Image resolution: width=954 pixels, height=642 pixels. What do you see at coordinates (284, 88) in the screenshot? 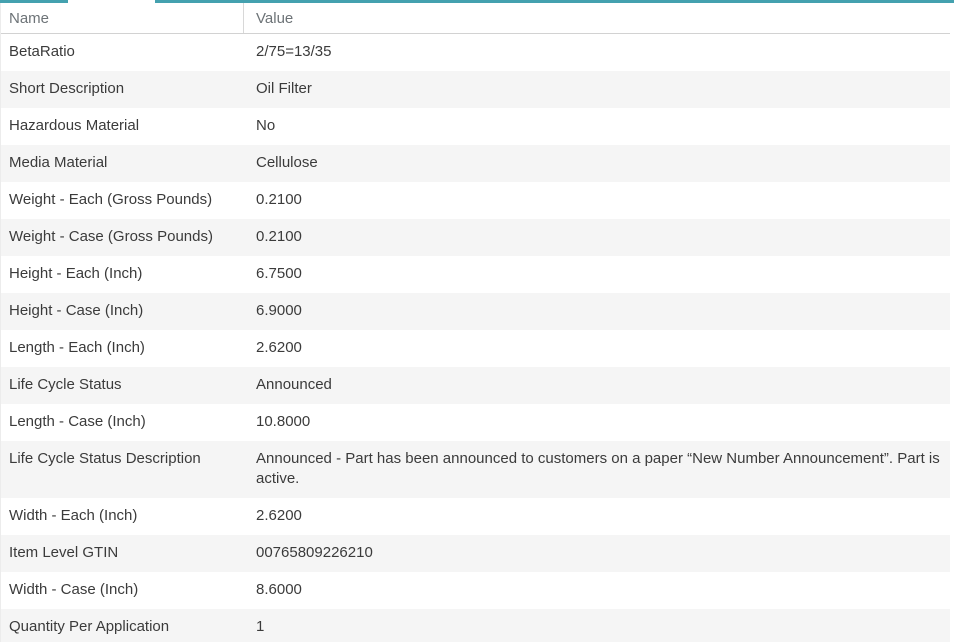
I see `attribute-value-cell: Oil Filter` at bounding box center [284, 88].